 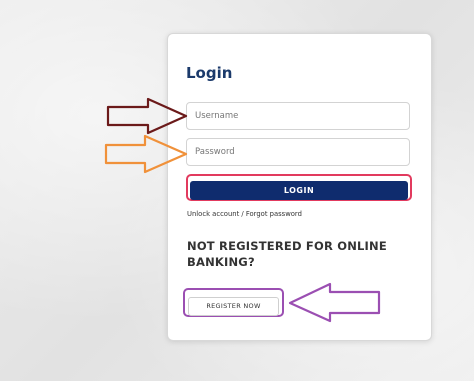 What do you see at coordinates (298, 152) in the screenshot?
I see `password-input` at bounding box center [298, 152].